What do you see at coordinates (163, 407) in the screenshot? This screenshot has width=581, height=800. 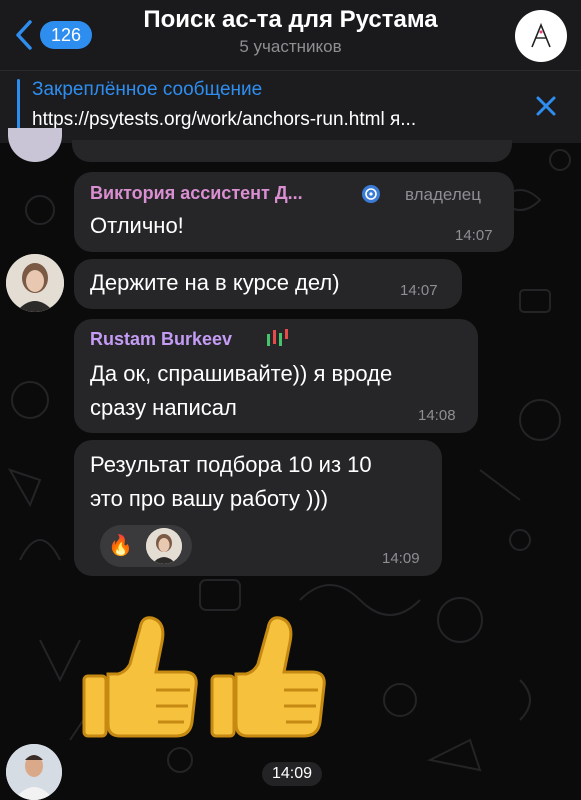 I see `message-text-line: сразу написал` at bounding box center [163, 407].